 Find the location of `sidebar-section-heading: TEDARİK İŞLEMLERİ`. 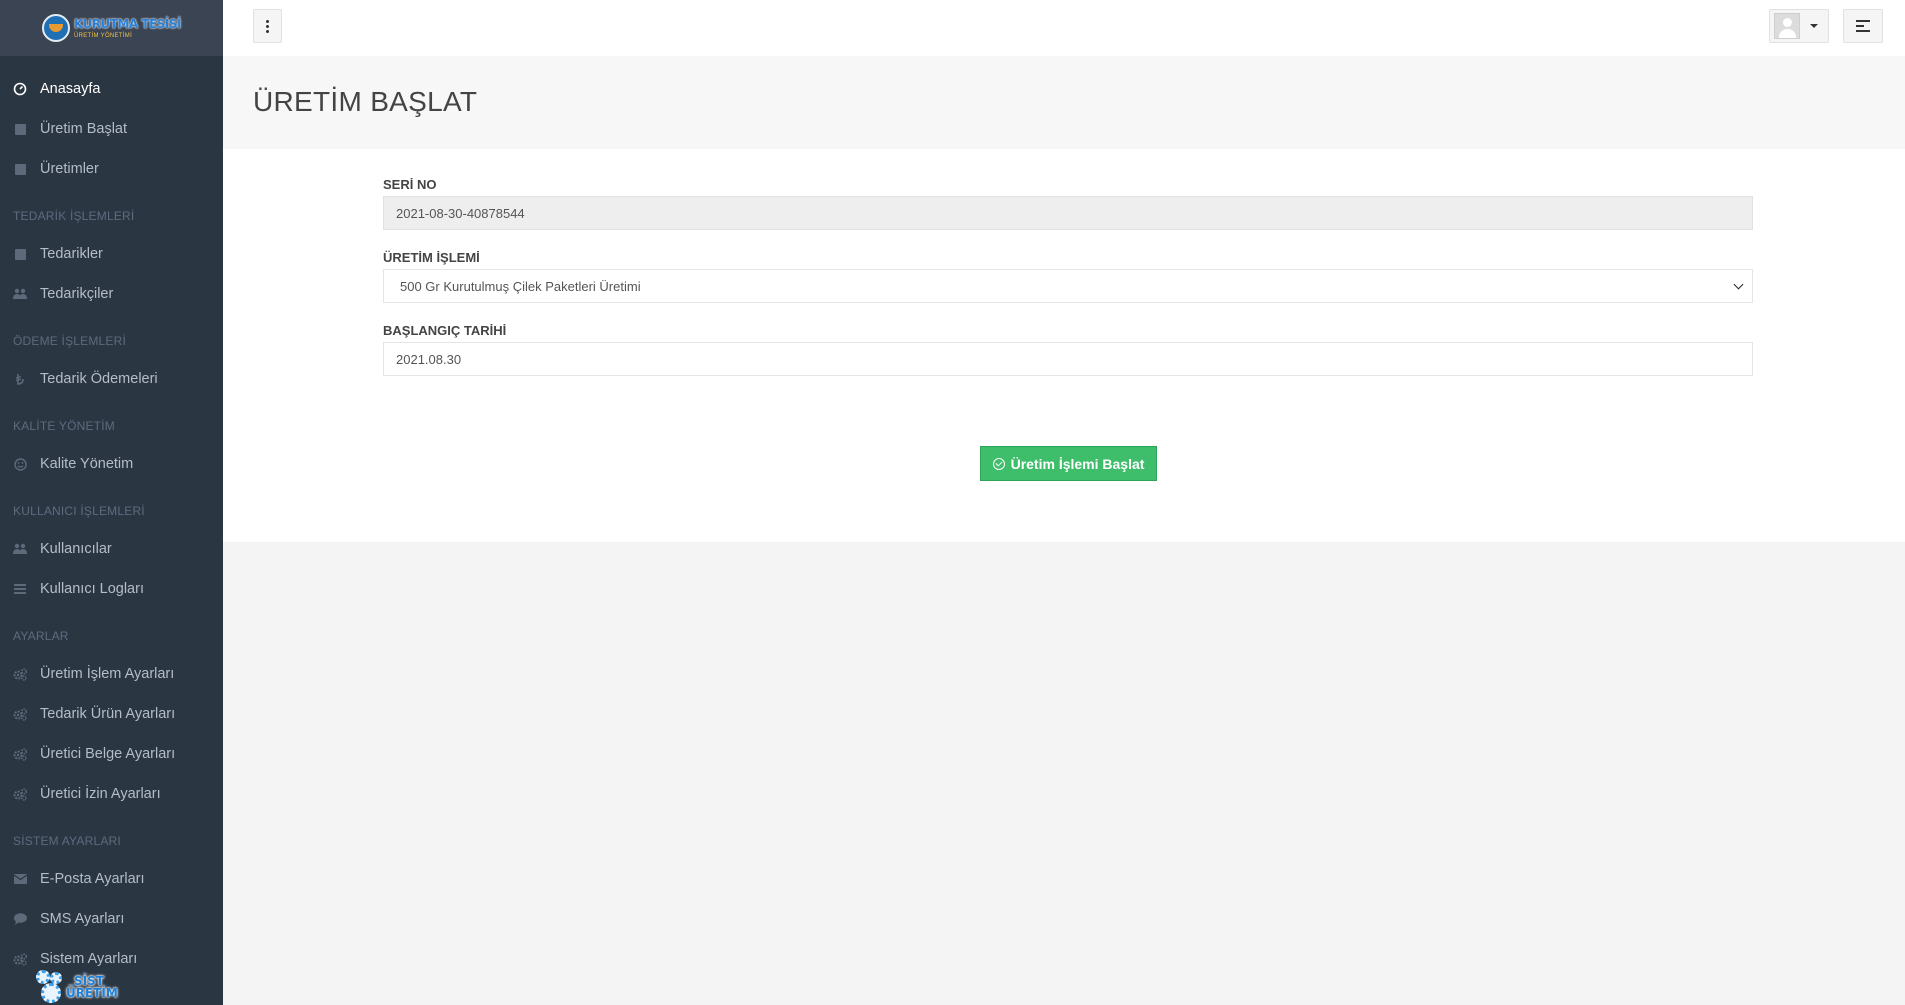

sidebar-section-heading: TEDARİK İŞLEMLERİ is located at coordinates (74, 216).